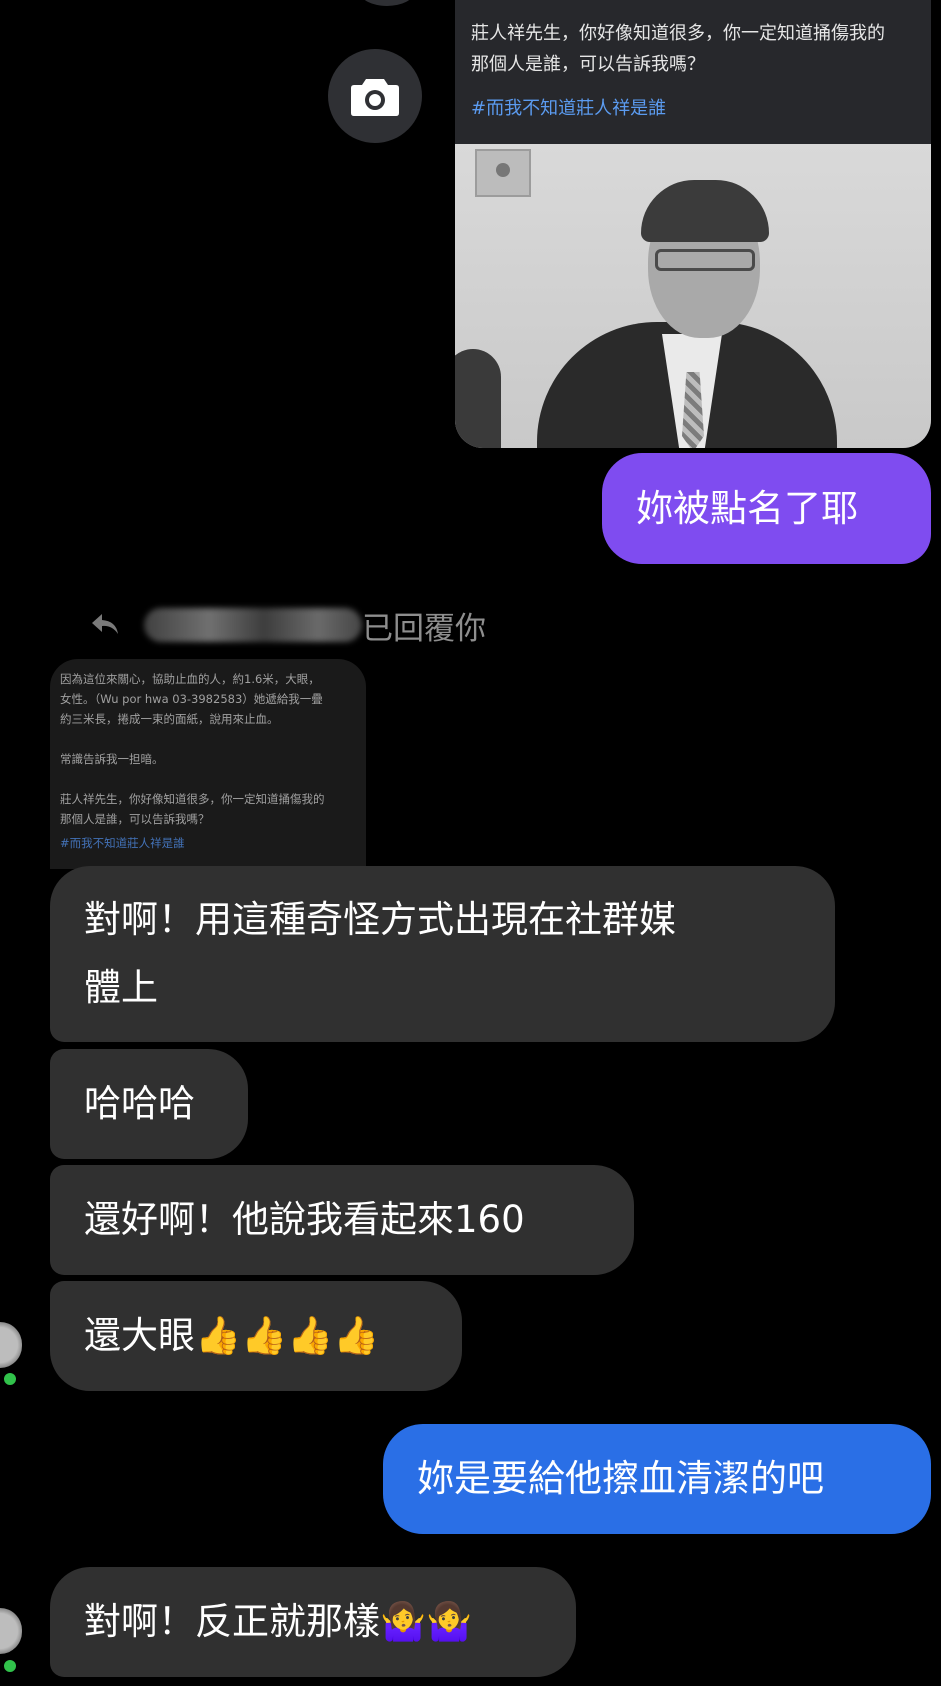 The height and width of the screenshot is (1686, 941). What do you see at coordinates (278, 1621) in the screenshot?
I see `received-message-5-text: 對啊！反正就那樣🤷‍♀️🤷‍♀️` at bounding box center [278, 1621].